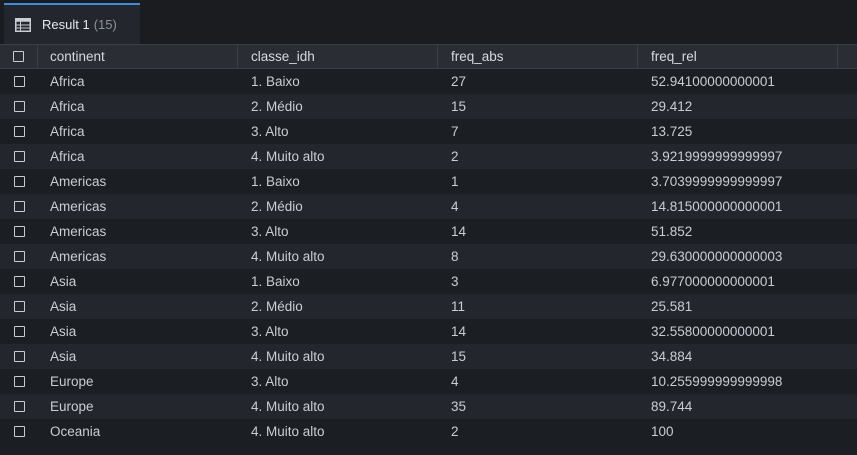 The image size is (857, 455). I want to click on select-all-checkbox, so click(18, 56).